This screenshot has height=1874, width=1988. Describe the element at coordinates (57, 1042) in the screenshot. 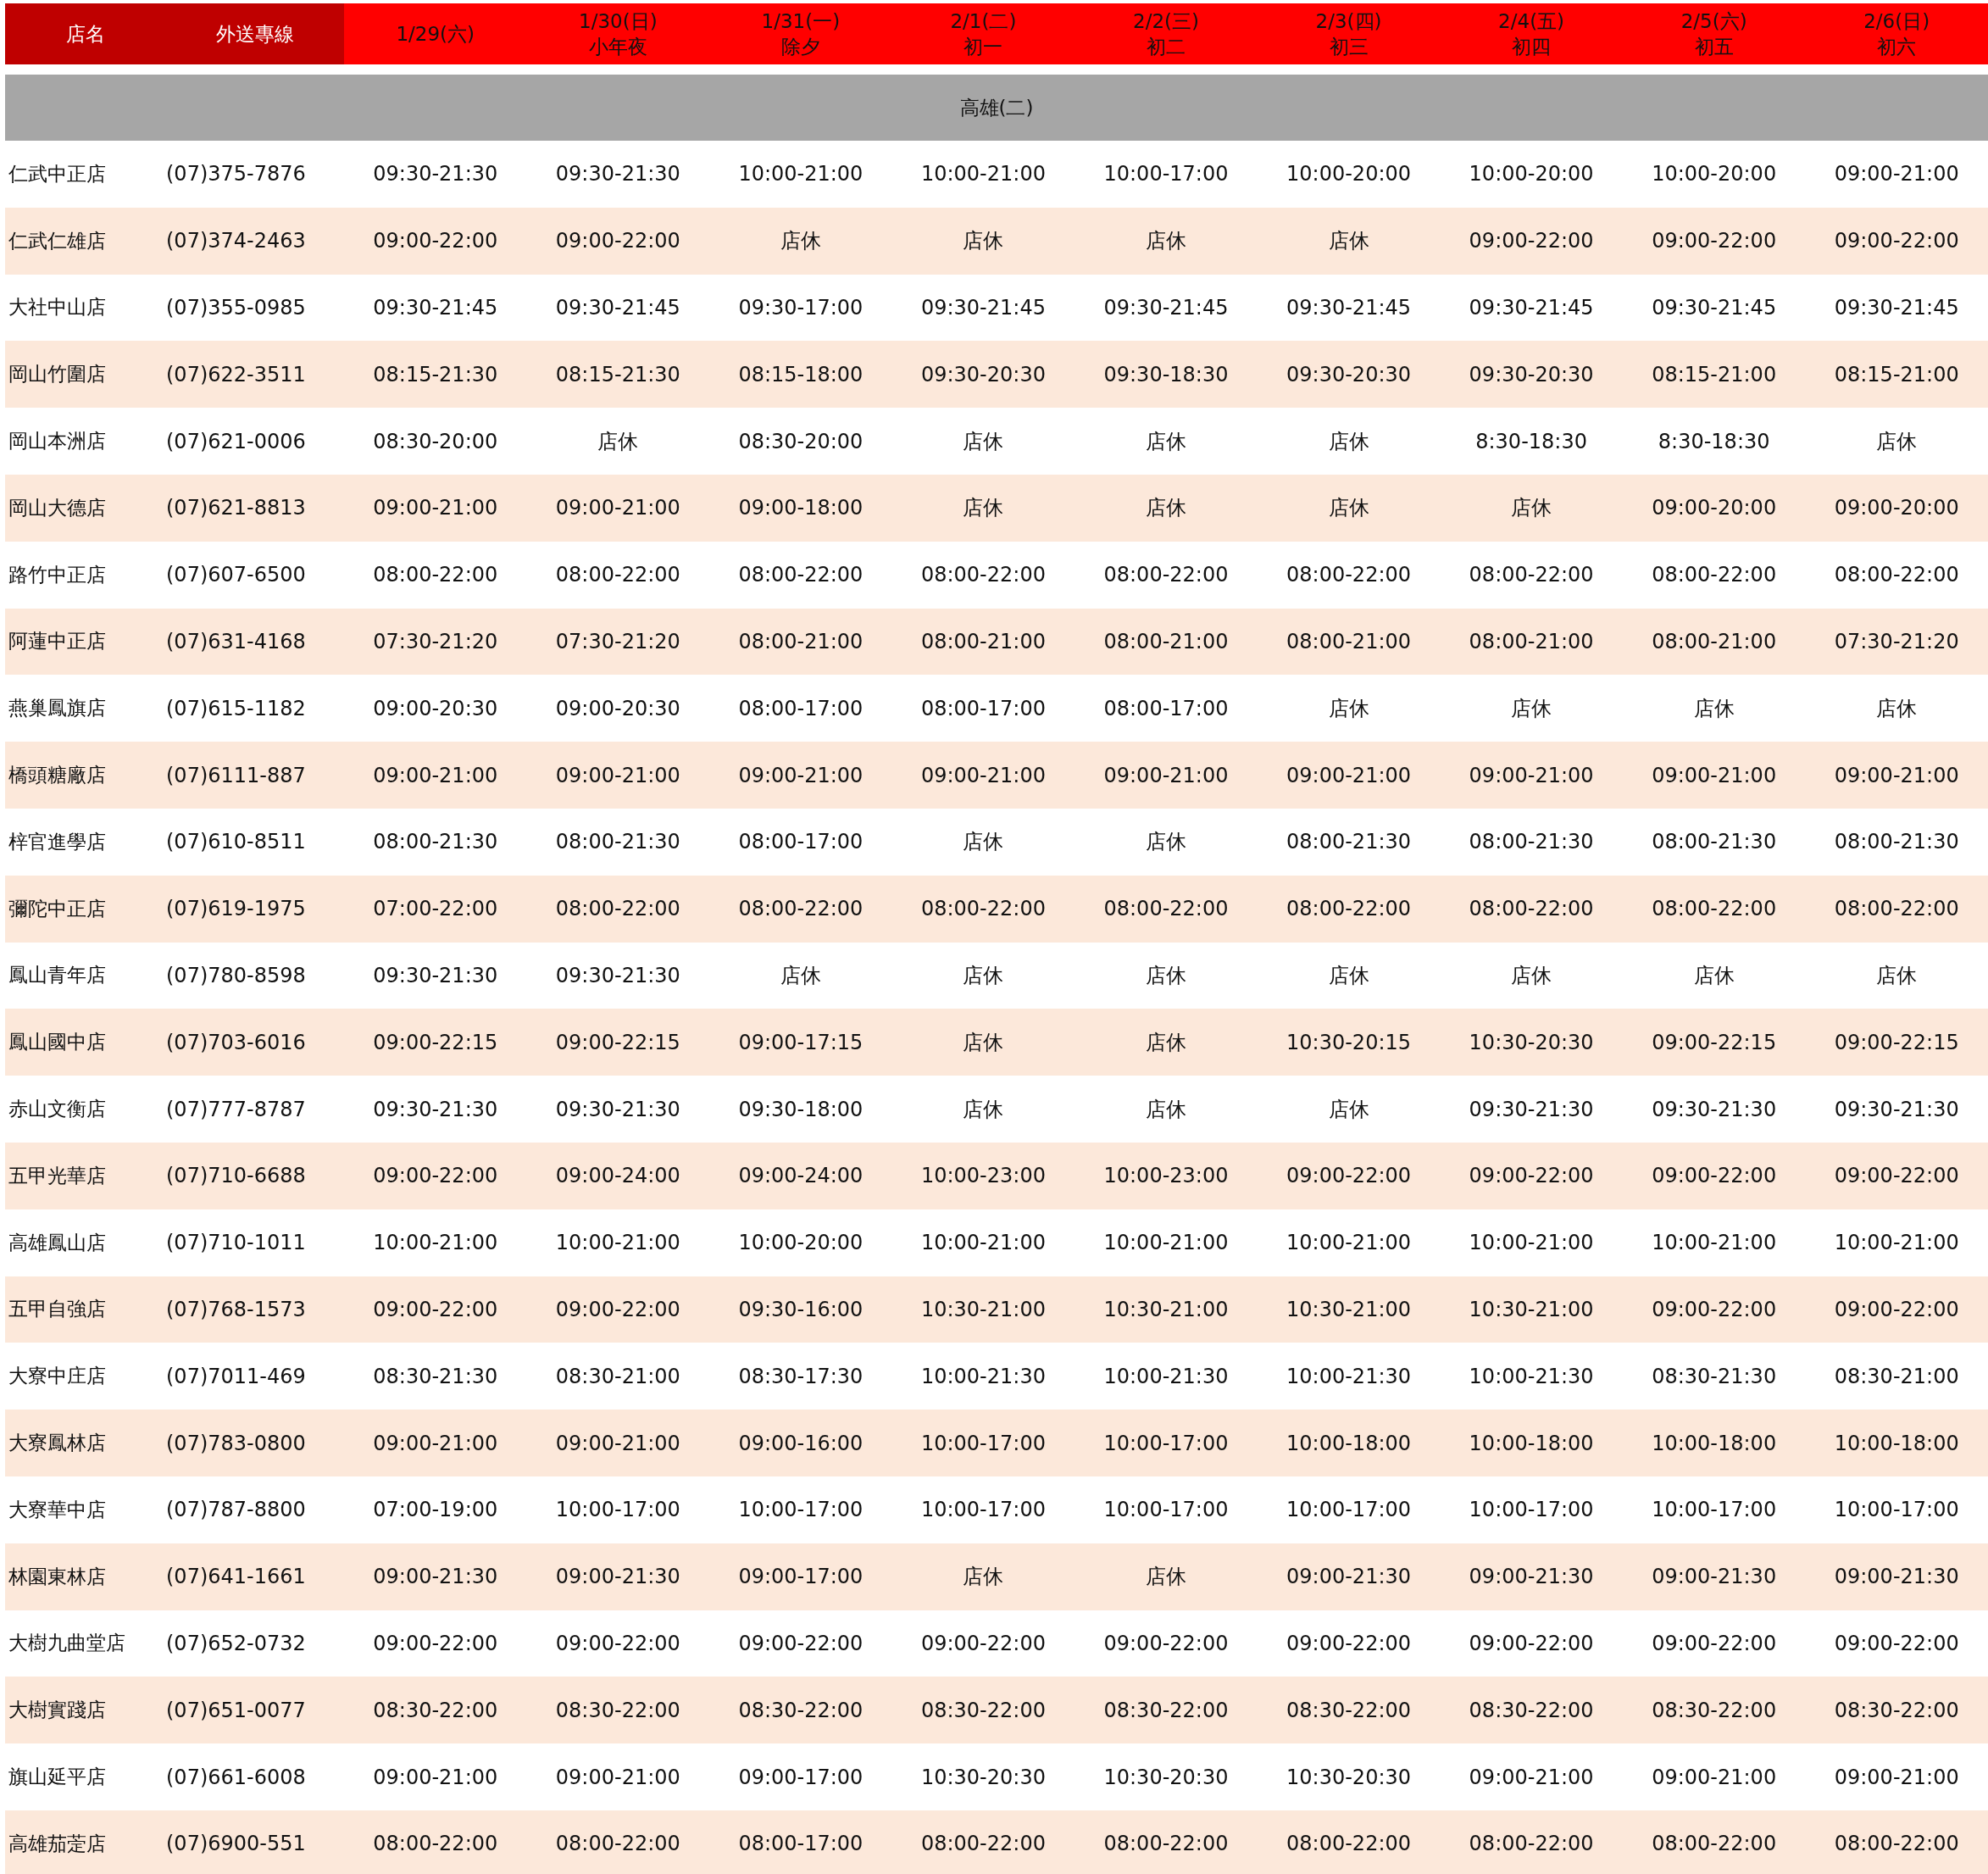

I see `table-cell-text: 鳳山國中店` at that location.